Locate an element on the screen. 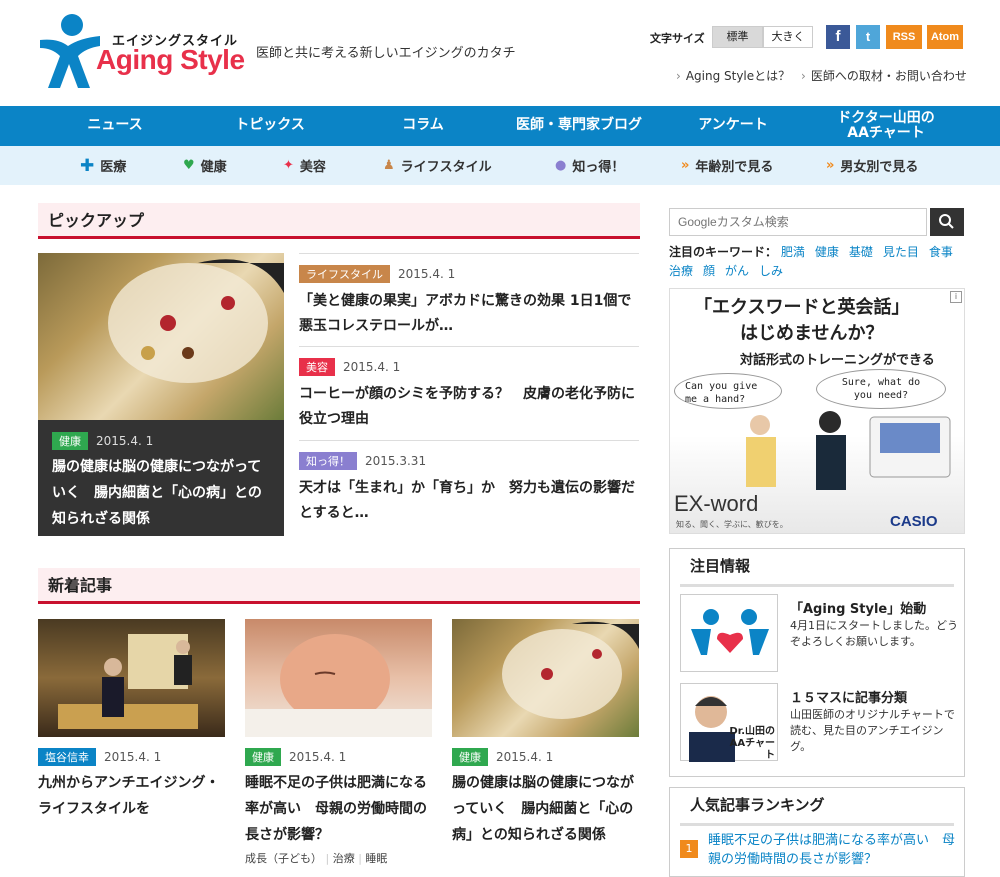  sparkle-icon: ✦ is located at coordinates (288, 165).